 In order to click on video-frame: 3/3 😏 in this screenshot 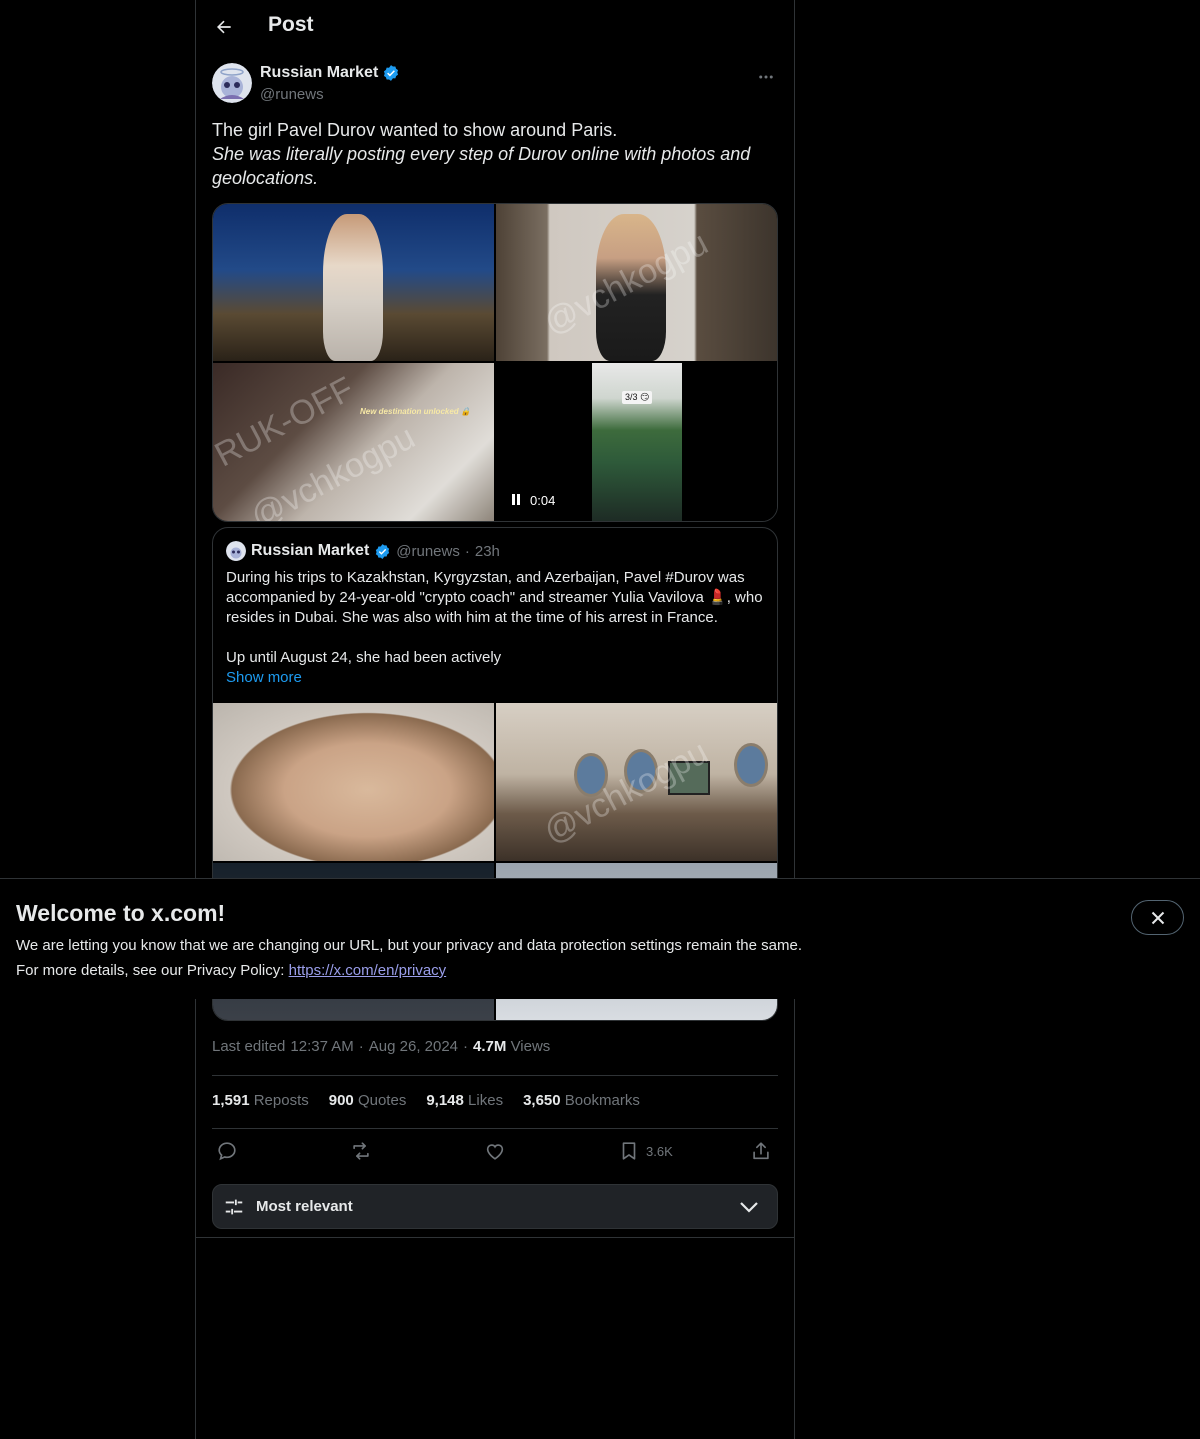, I will do `click(637, 442)`.